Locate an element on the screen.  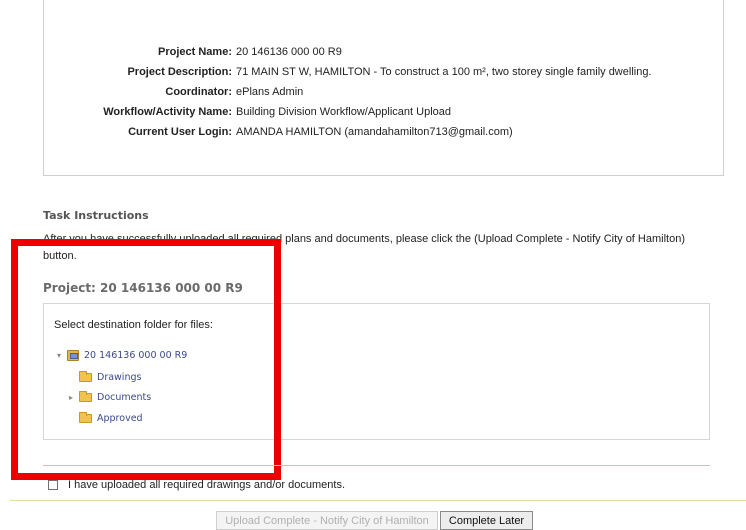
project-folder-icon is located at coordinates (73, 355).